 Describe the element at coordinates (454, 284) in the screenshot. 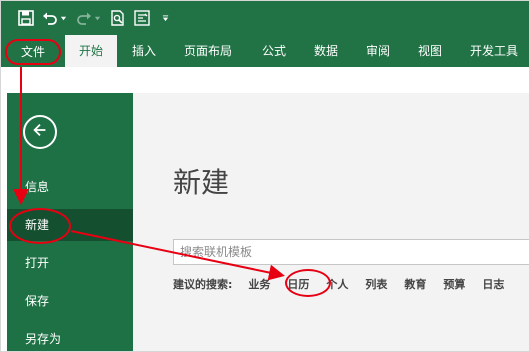

I see `suggested-keyword-budget: 预算` at that location.